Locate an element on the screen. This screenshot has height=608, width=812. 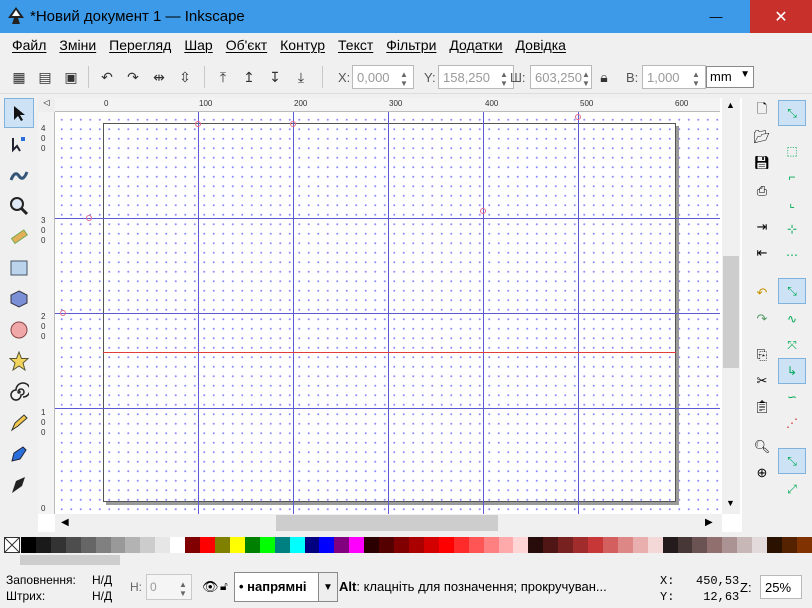
save-icon: 💾︎ is located at coordinates (762, 163).